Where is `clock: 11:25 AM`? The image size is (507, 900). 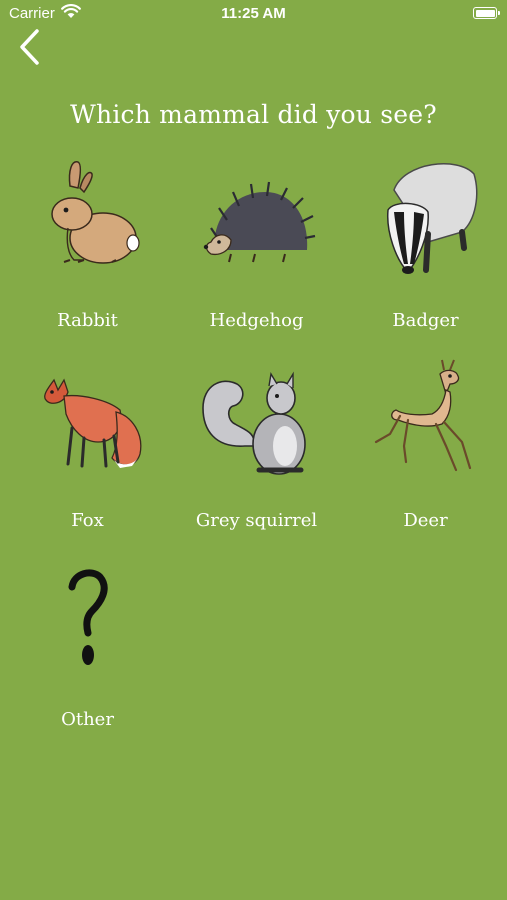 clock: 11:25 AM is located at coordinates (253, 13).